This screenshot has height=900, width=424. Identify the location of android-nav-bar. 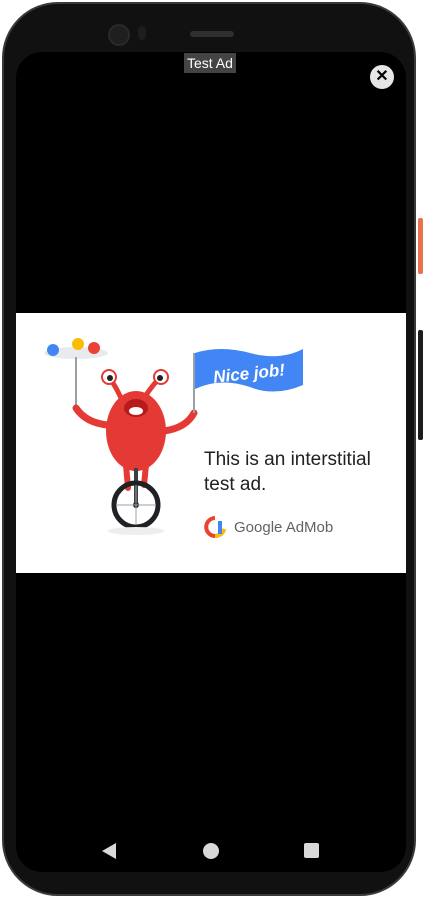
(211, 851).